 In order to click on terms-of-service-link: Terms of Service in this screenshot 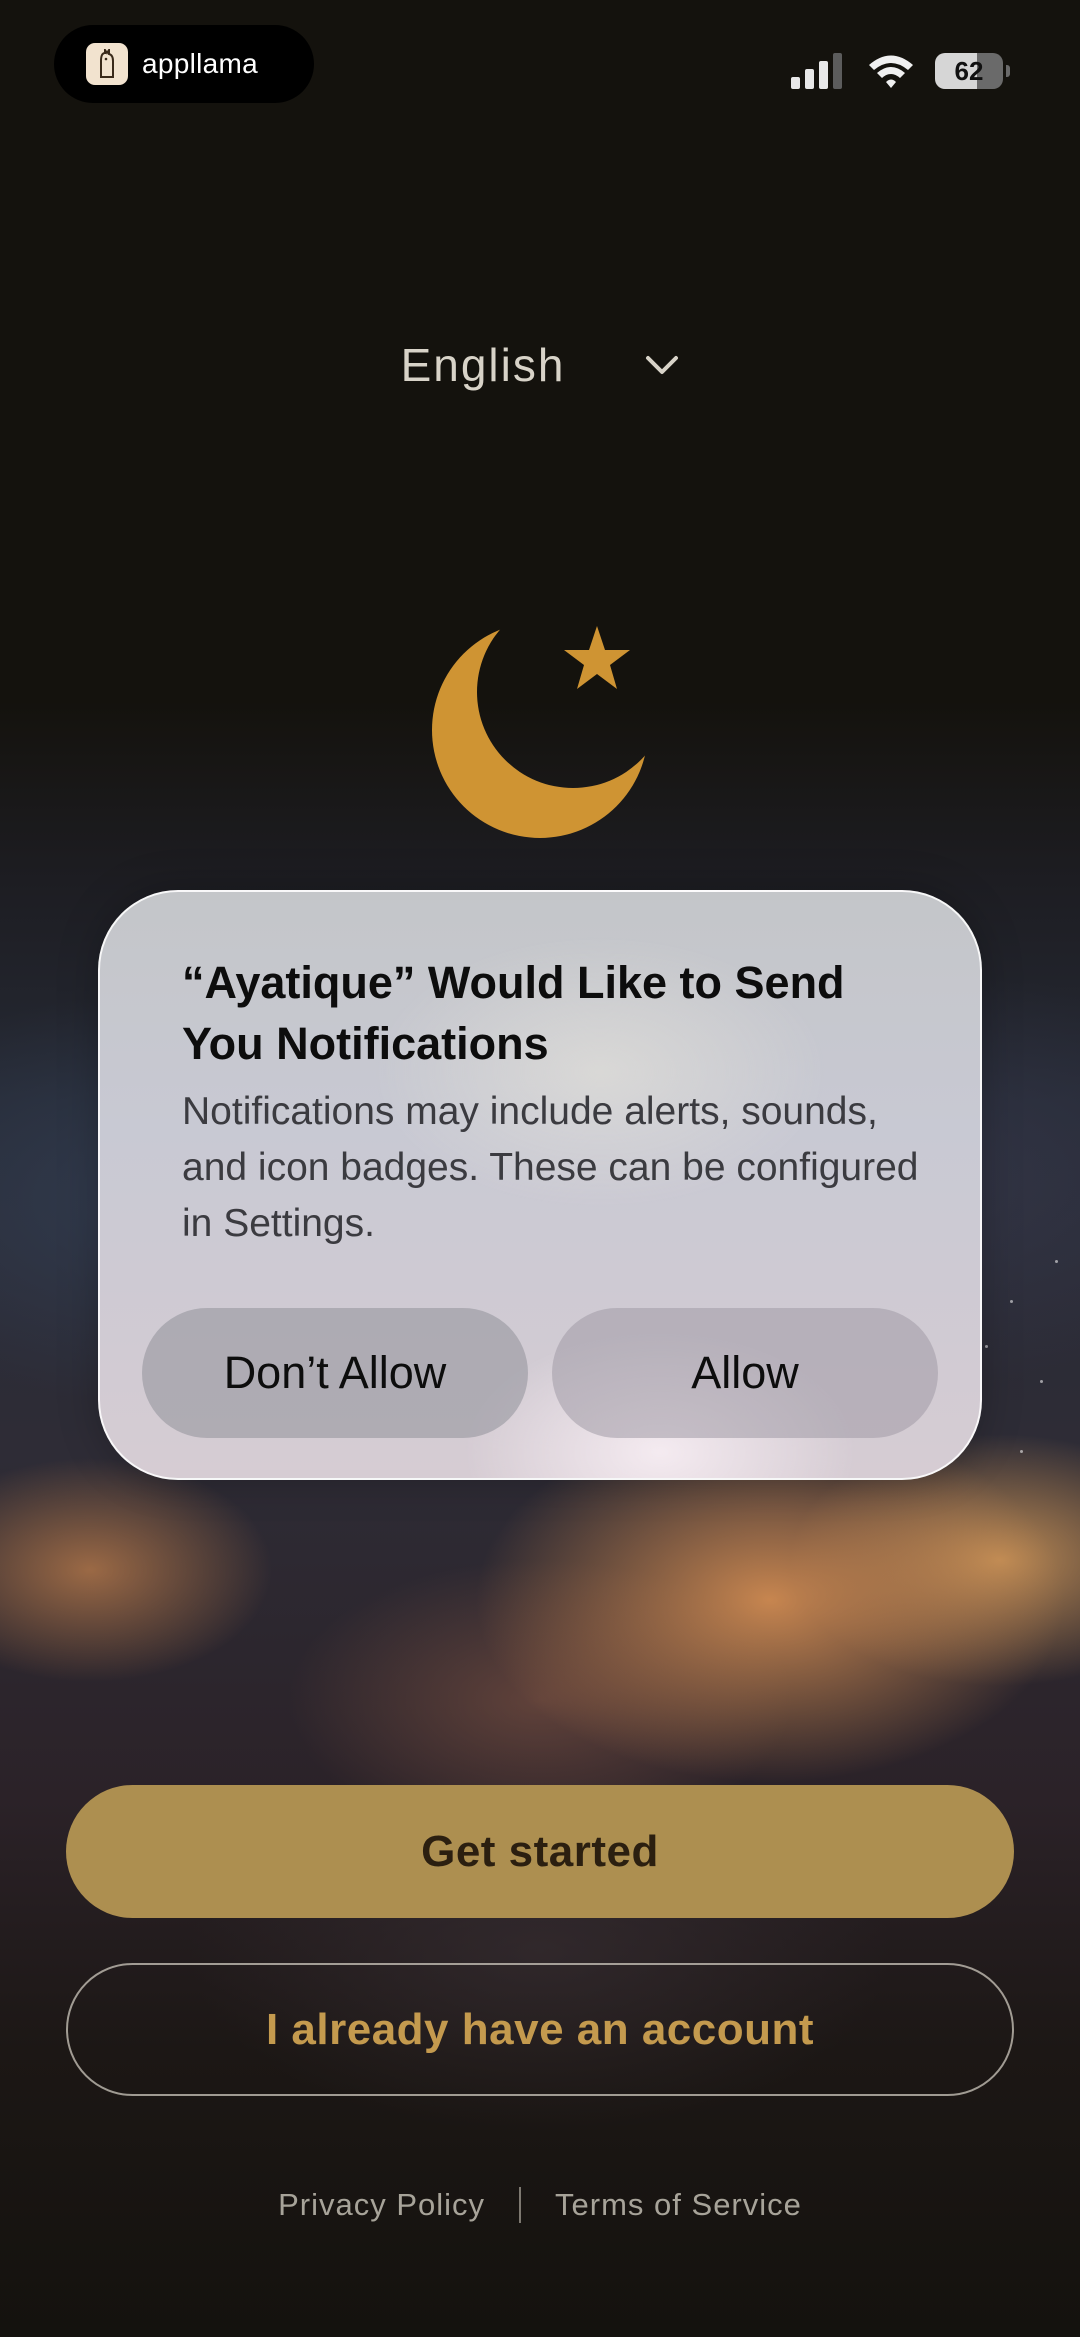, I will do `click(678, 2205)`.